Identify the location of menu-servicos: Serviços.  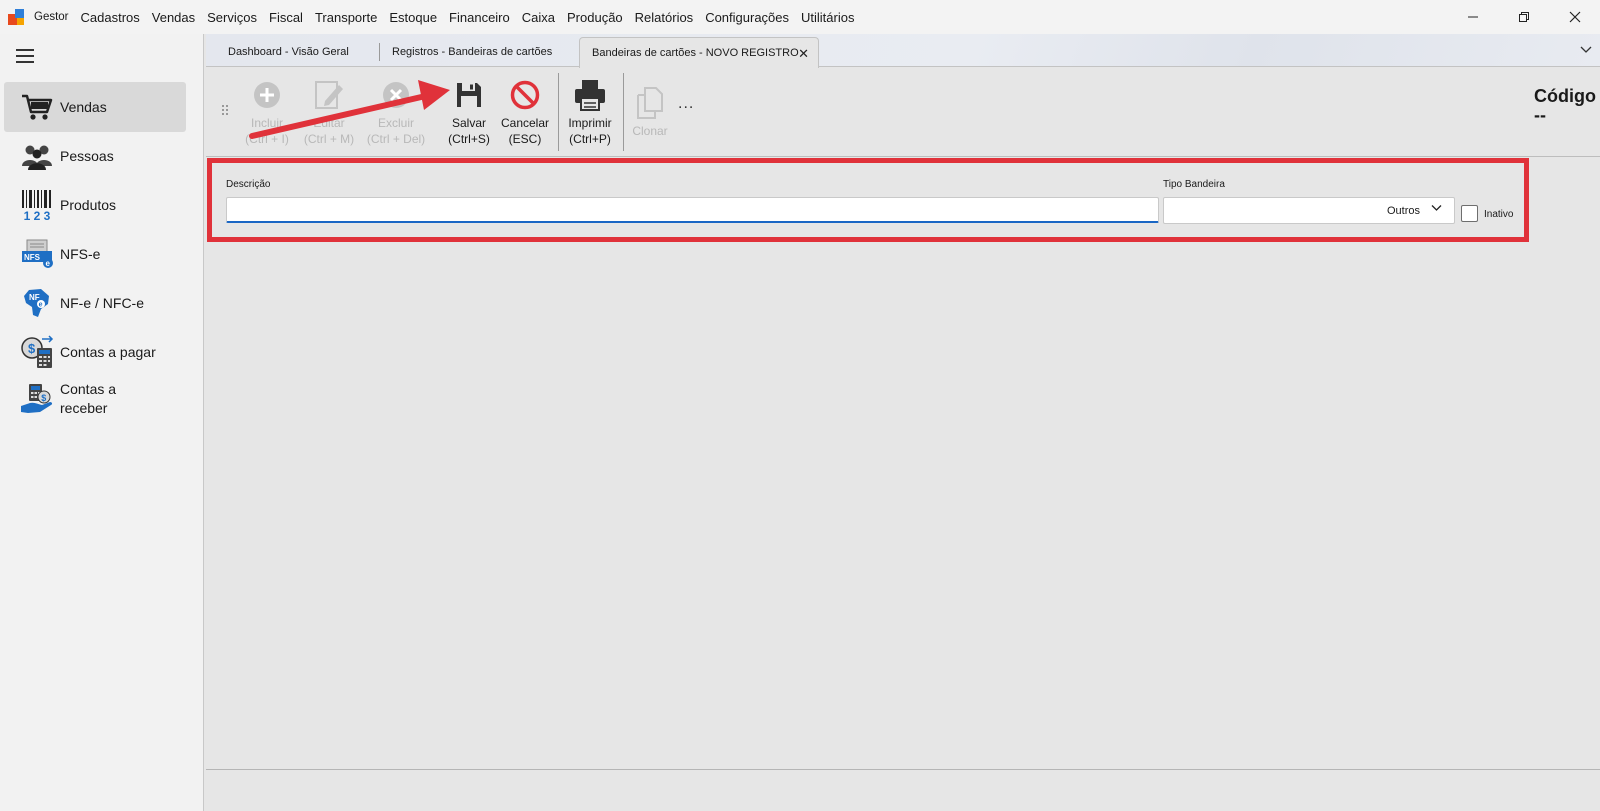
(232, 17).